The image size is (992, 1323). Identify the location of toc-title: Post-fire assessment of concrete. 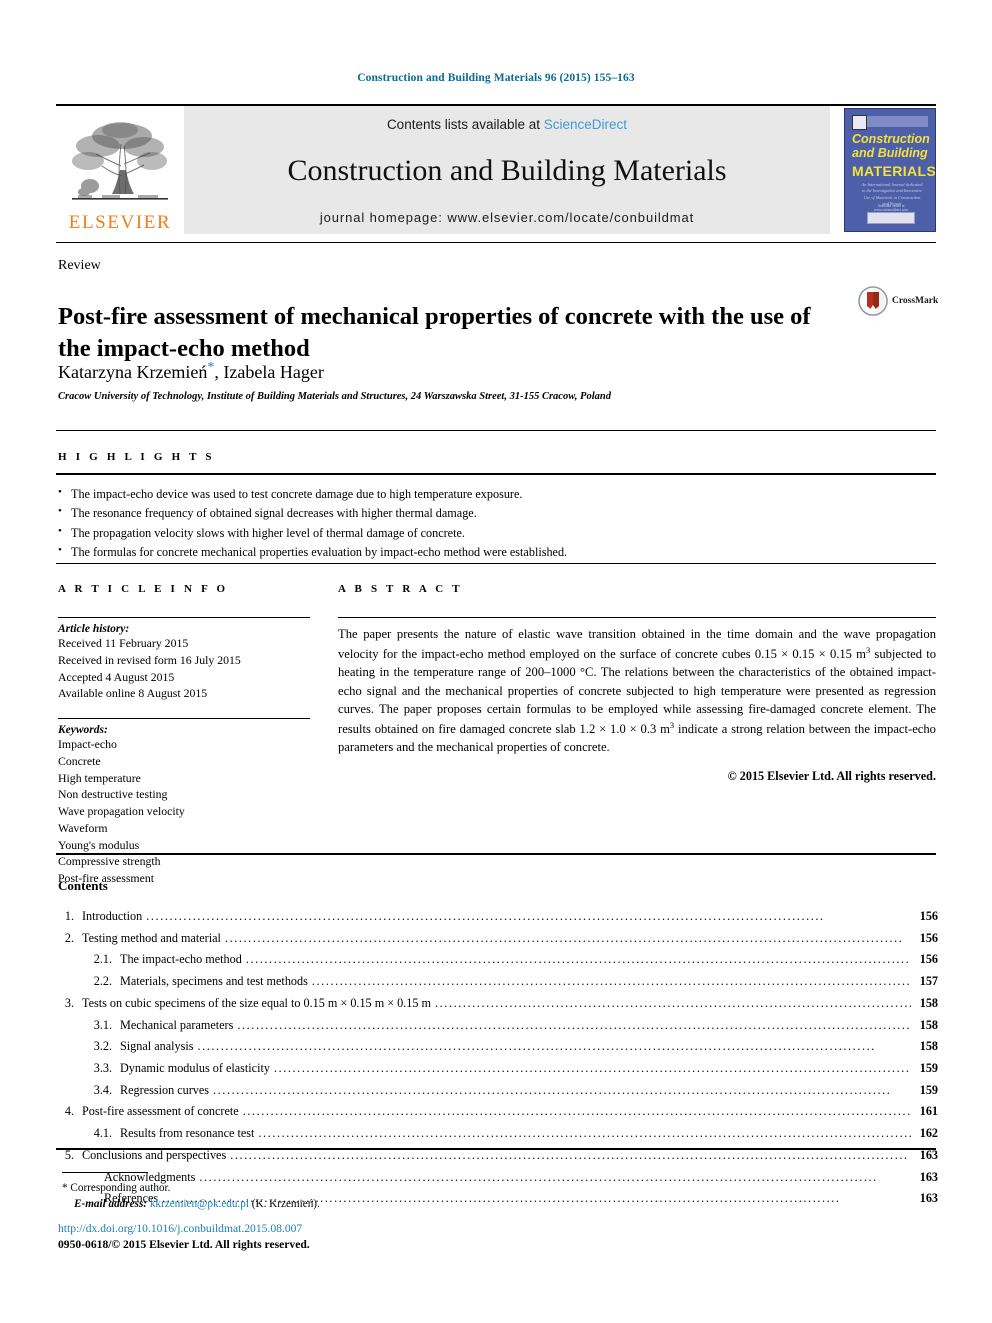
(160, 1112).